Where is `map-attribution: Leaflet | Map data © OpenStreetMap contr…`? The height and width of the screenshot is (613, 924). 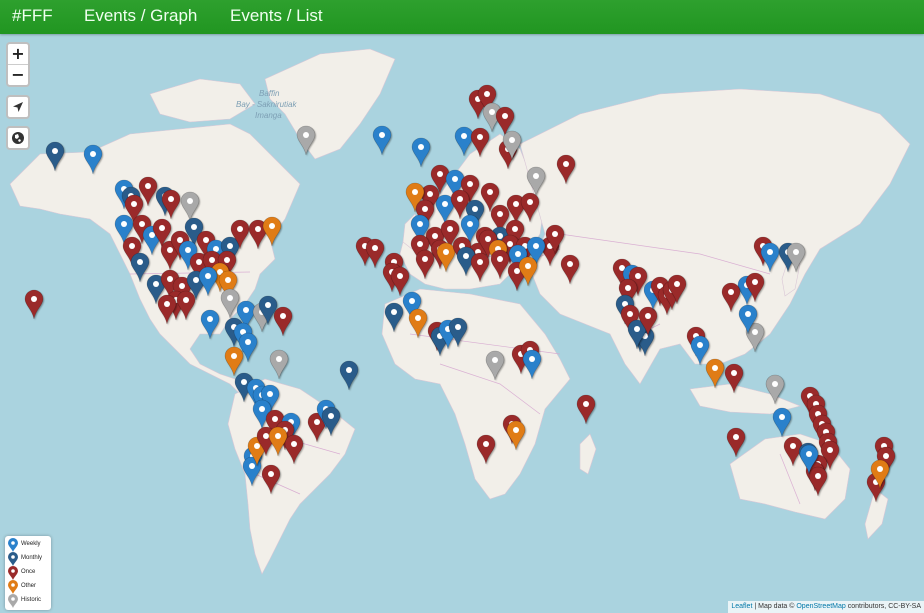 map-attribution: Leaflet | Map data © OpenStreetMap contr… is located at coordinates (826, 607).